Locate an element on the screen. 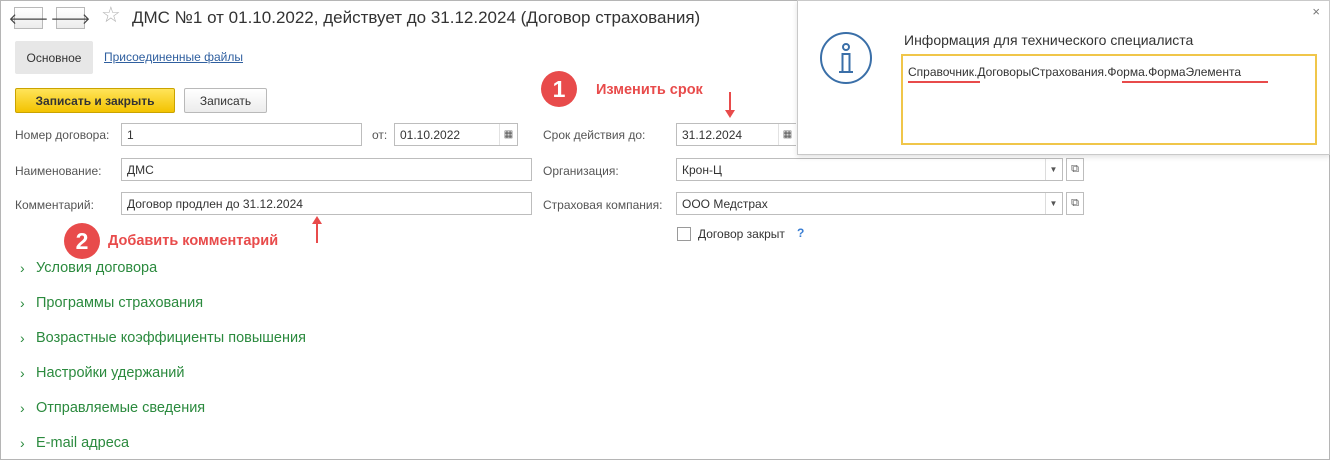 This screenshot has width=1330, height=460. term-label: Срок действия до: is located at coordinates (594, 135).